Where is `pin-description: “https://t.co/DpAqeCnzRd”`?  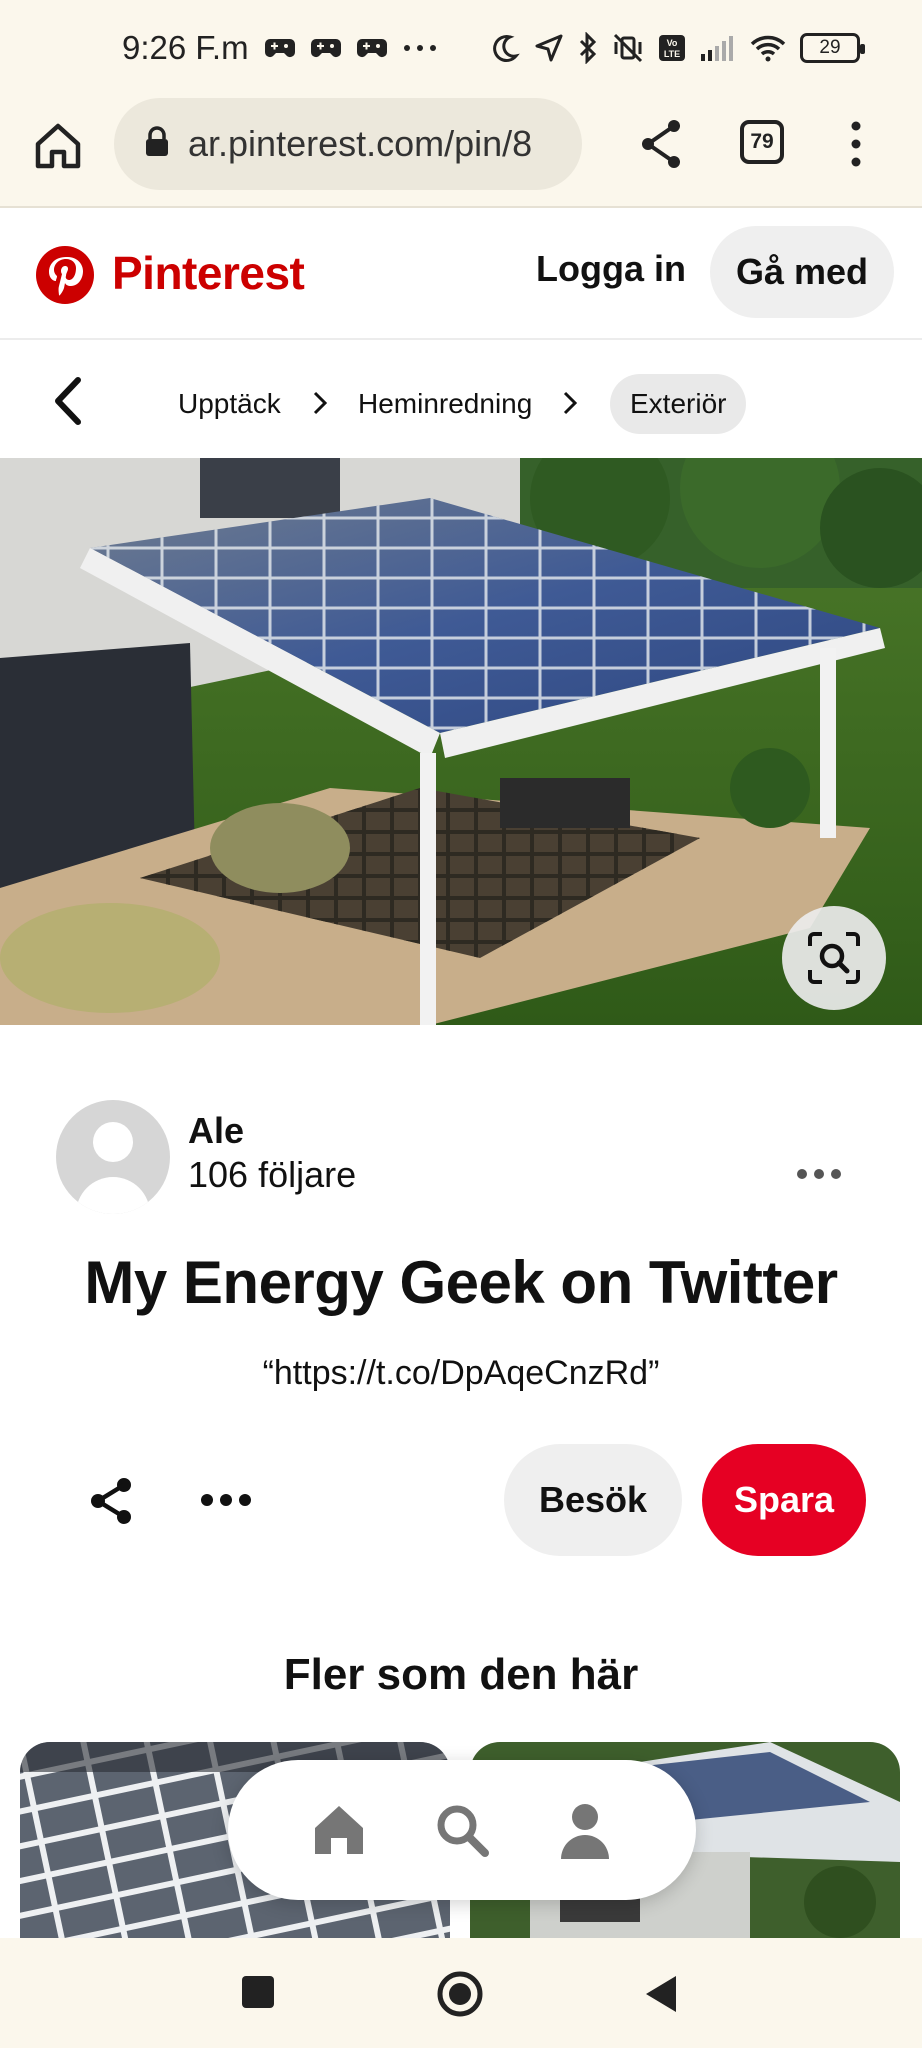 pin-description: “https://t.co/DpAqeCnzRd” is located at coordinates (461, 1373).